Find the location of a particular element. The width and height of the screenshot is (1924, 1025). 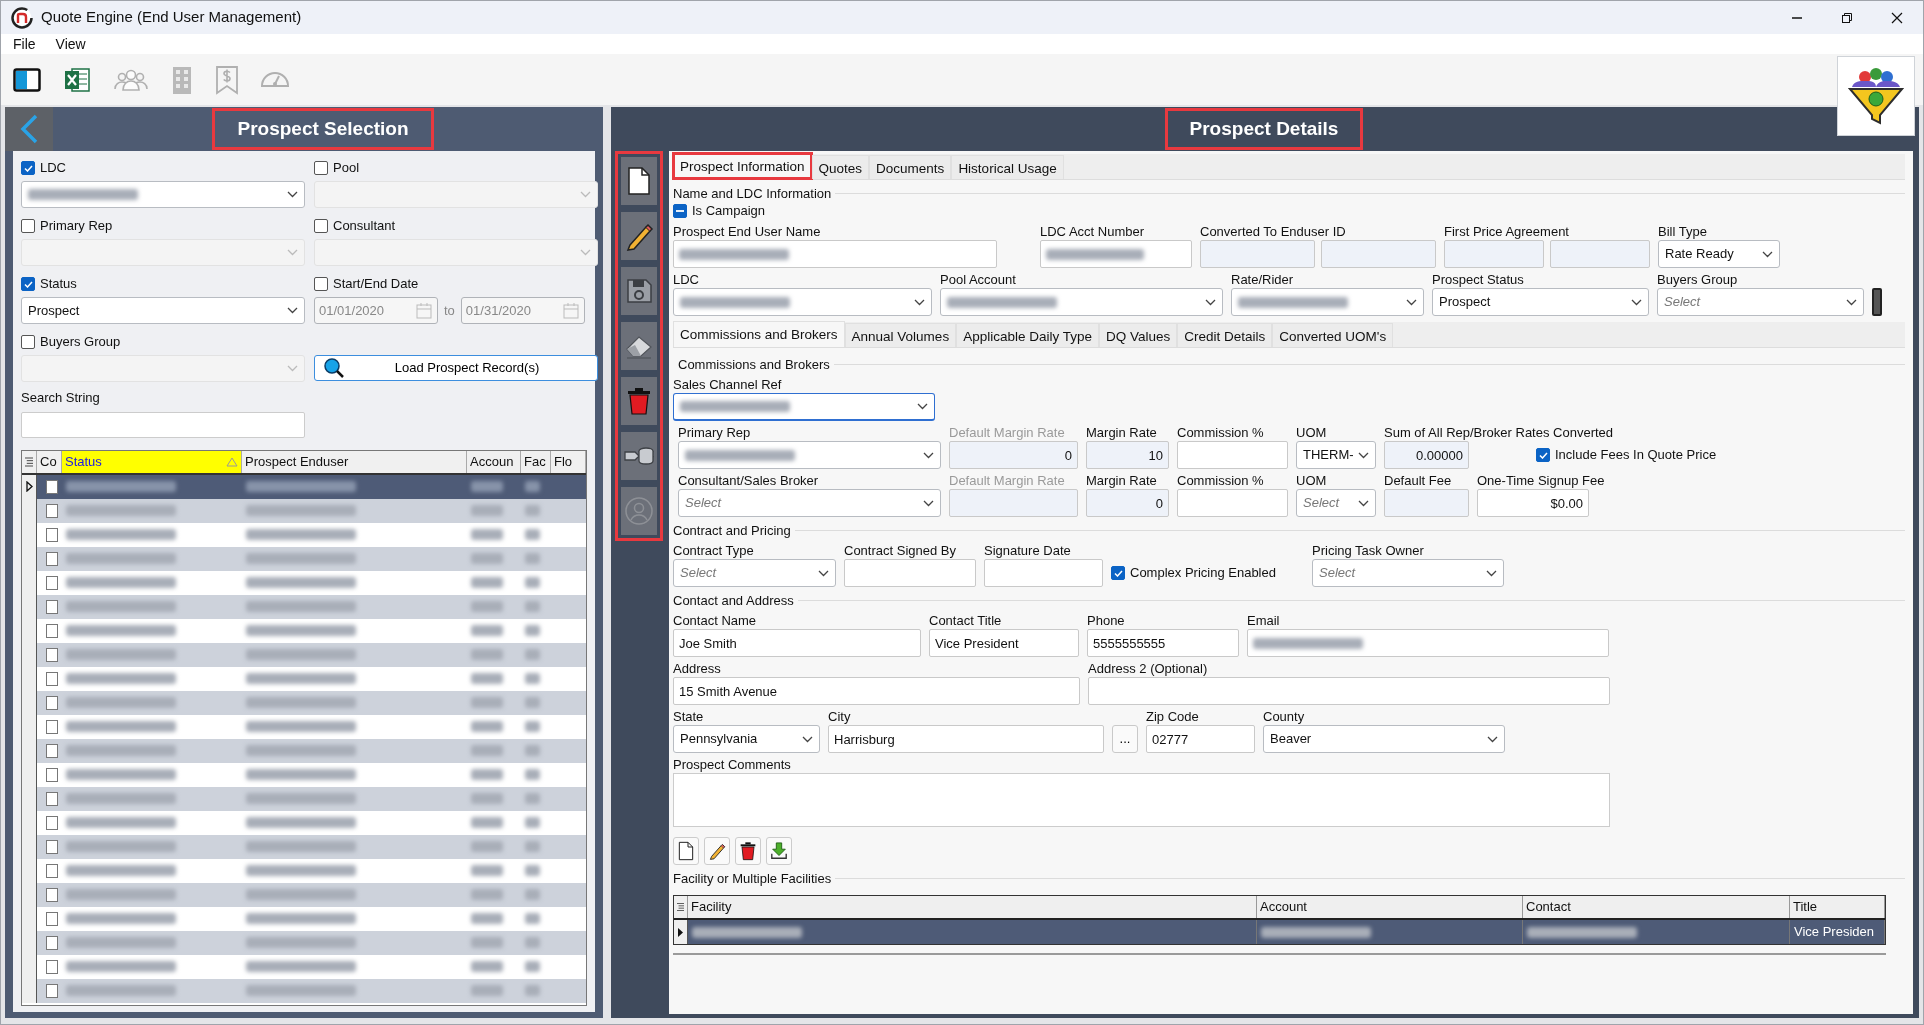

tab: DQ Values is located at coordinates (1138, 335).